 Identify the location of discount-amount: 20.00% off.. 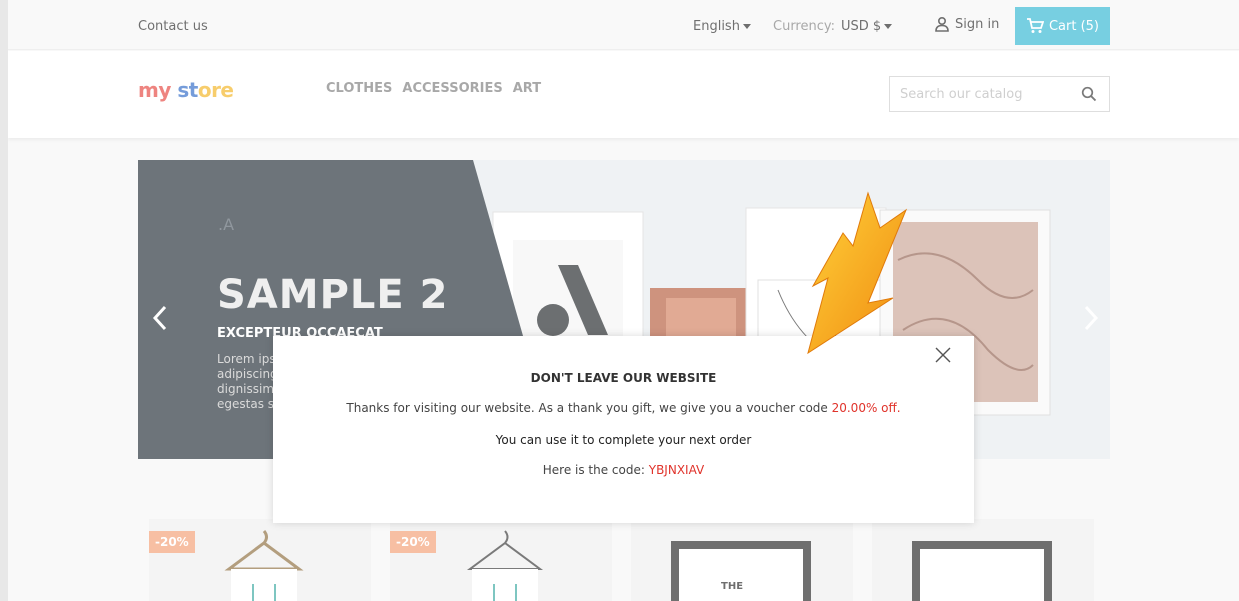
(866, 408).